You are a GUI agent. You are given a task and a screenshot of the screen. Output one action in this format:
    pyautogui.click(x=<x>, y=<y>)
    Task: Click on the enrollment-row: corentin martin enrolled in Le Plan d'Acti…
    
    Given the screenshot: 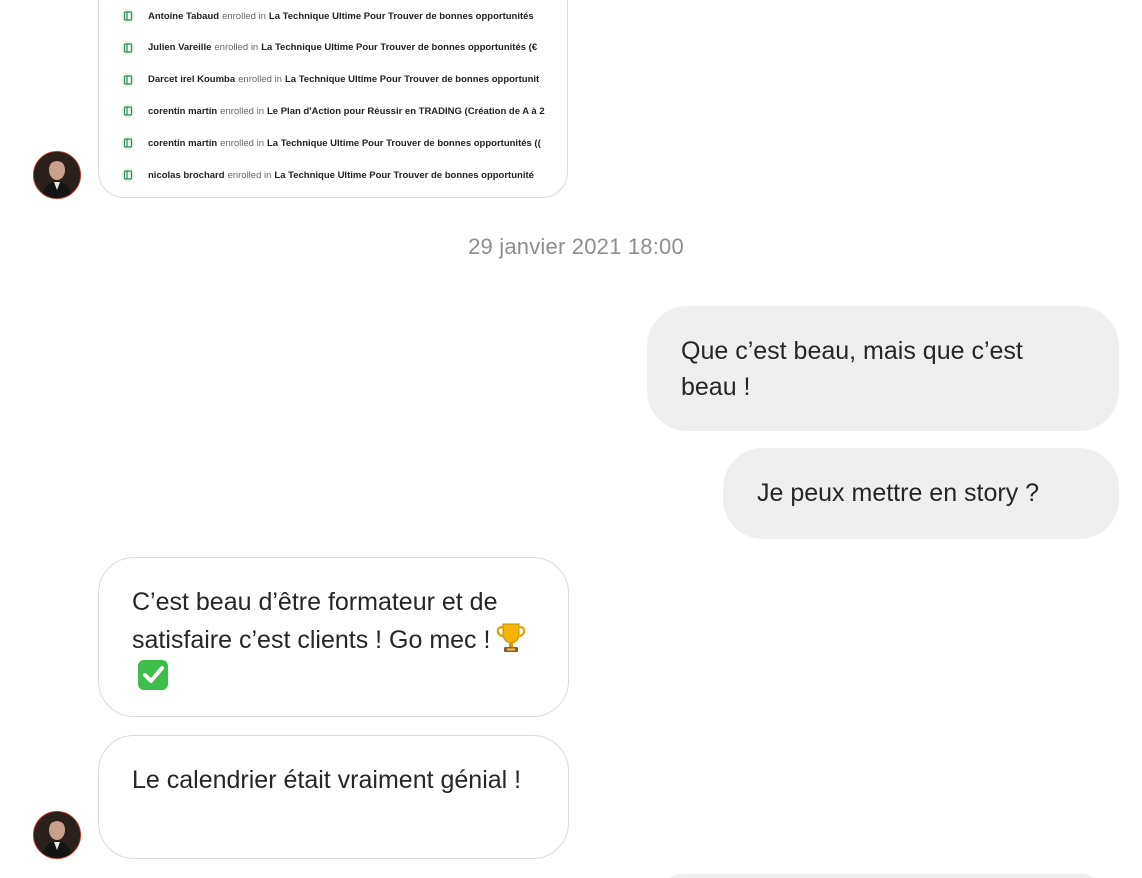 What is the action you would take?
    pyautogui.click(x=344, y=111)
    